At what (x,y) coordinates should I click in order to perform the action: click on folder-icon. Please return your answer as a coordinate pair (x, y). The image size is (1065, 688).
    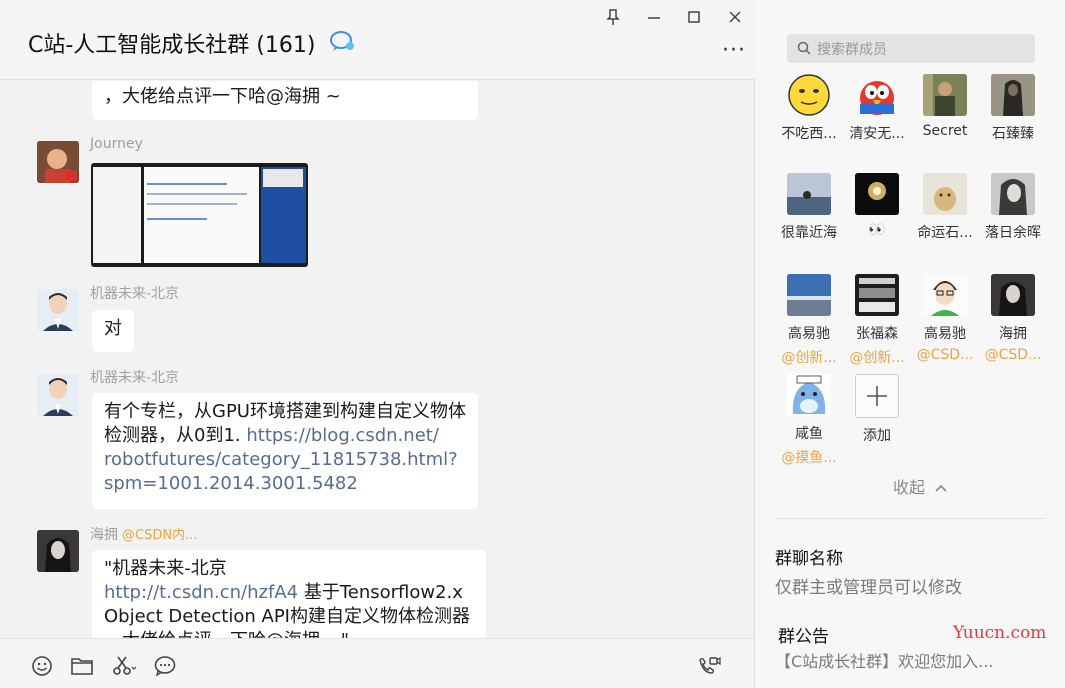
    Looking at the image, I should click on (82, 666).